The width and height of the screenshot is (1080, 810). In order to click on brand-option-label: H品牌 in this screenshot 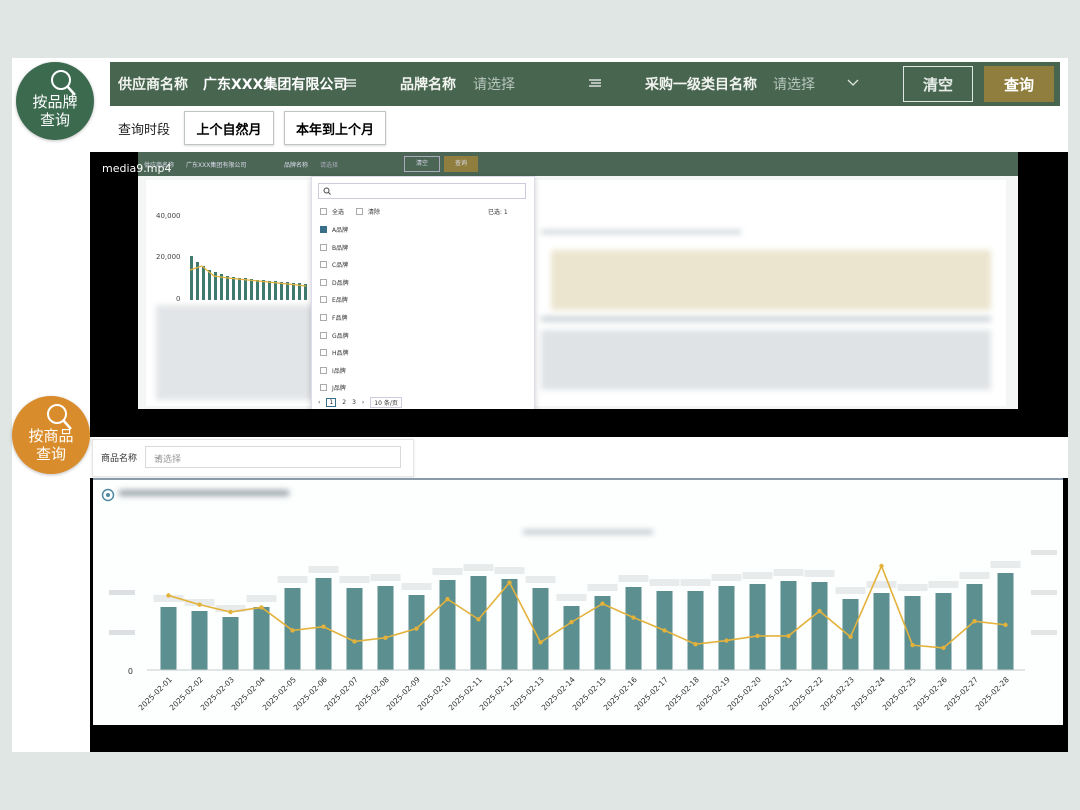, I will do `click(340, 354)`.